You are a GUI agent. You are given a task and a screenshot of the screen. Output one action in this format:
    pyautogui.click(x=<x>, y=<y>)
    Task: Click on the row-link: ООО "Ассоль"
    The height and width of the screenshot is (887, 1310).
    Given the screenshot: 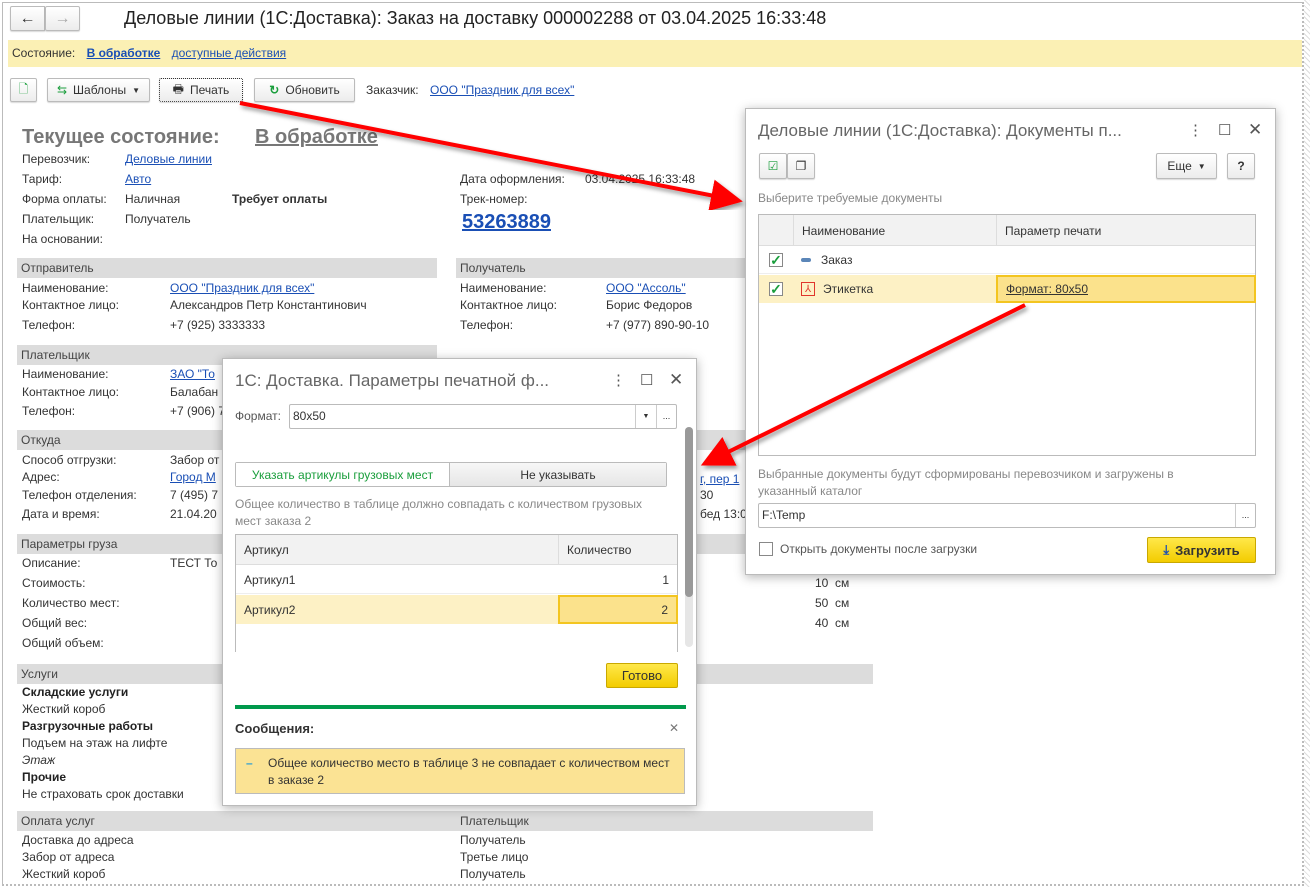 What is the action you would take?
    pyautogui.click(x=646, y=288)
    